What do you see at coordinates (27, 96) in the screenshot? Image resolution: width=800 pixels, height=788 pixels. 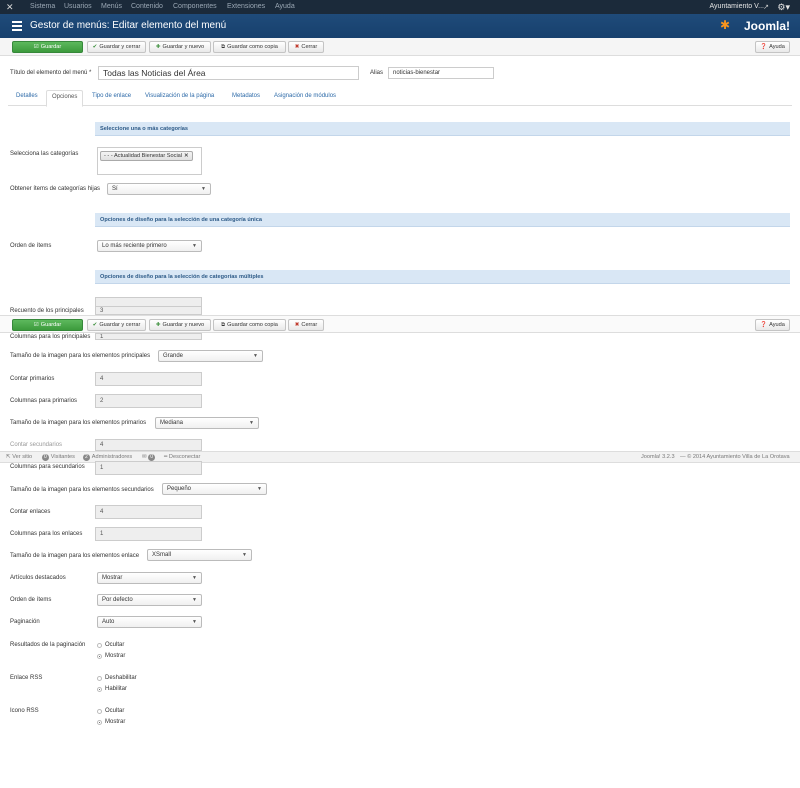 I see `tab-detalles: Detalles` at bounding box center [27, 96].